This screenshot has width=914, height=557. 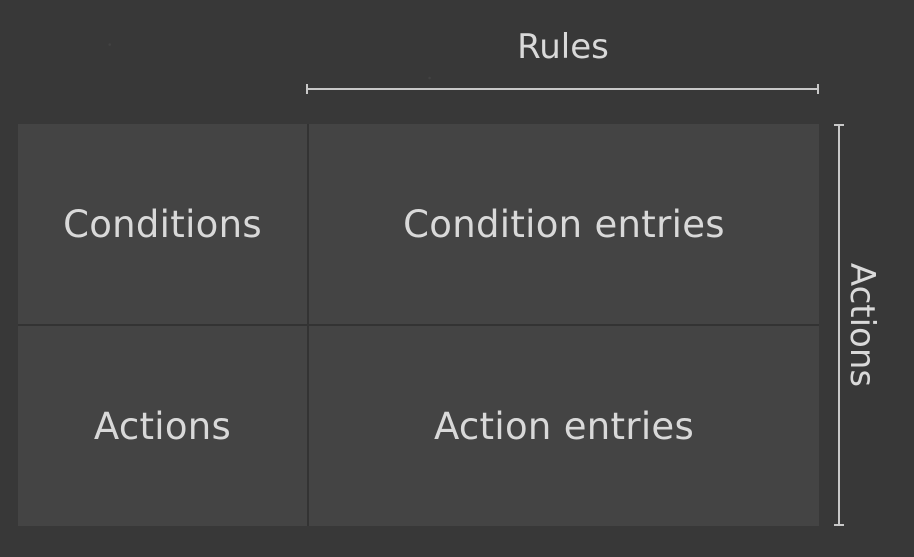 I want to click on actions-cell: Actions, so click(x=162, y=426).